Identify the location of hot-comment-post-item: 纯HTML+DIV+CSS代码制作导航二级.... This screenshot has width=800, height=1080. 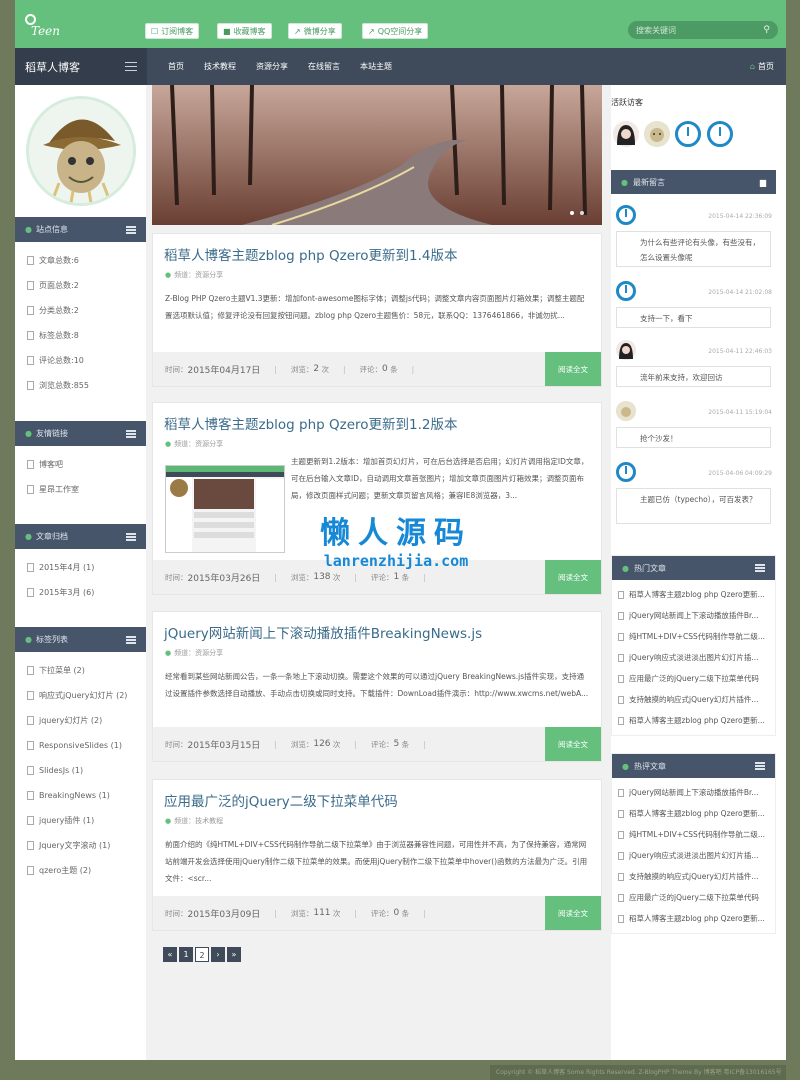
(693, 834).